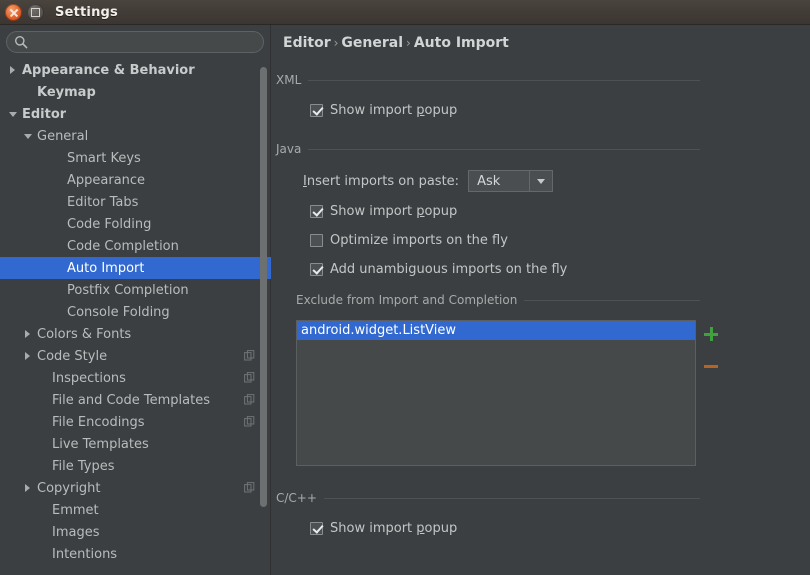  What do you see at coordinates (63, 136) in the screenshot?
I see `sidebar-item-label: General` at bounding box center [63, 136].